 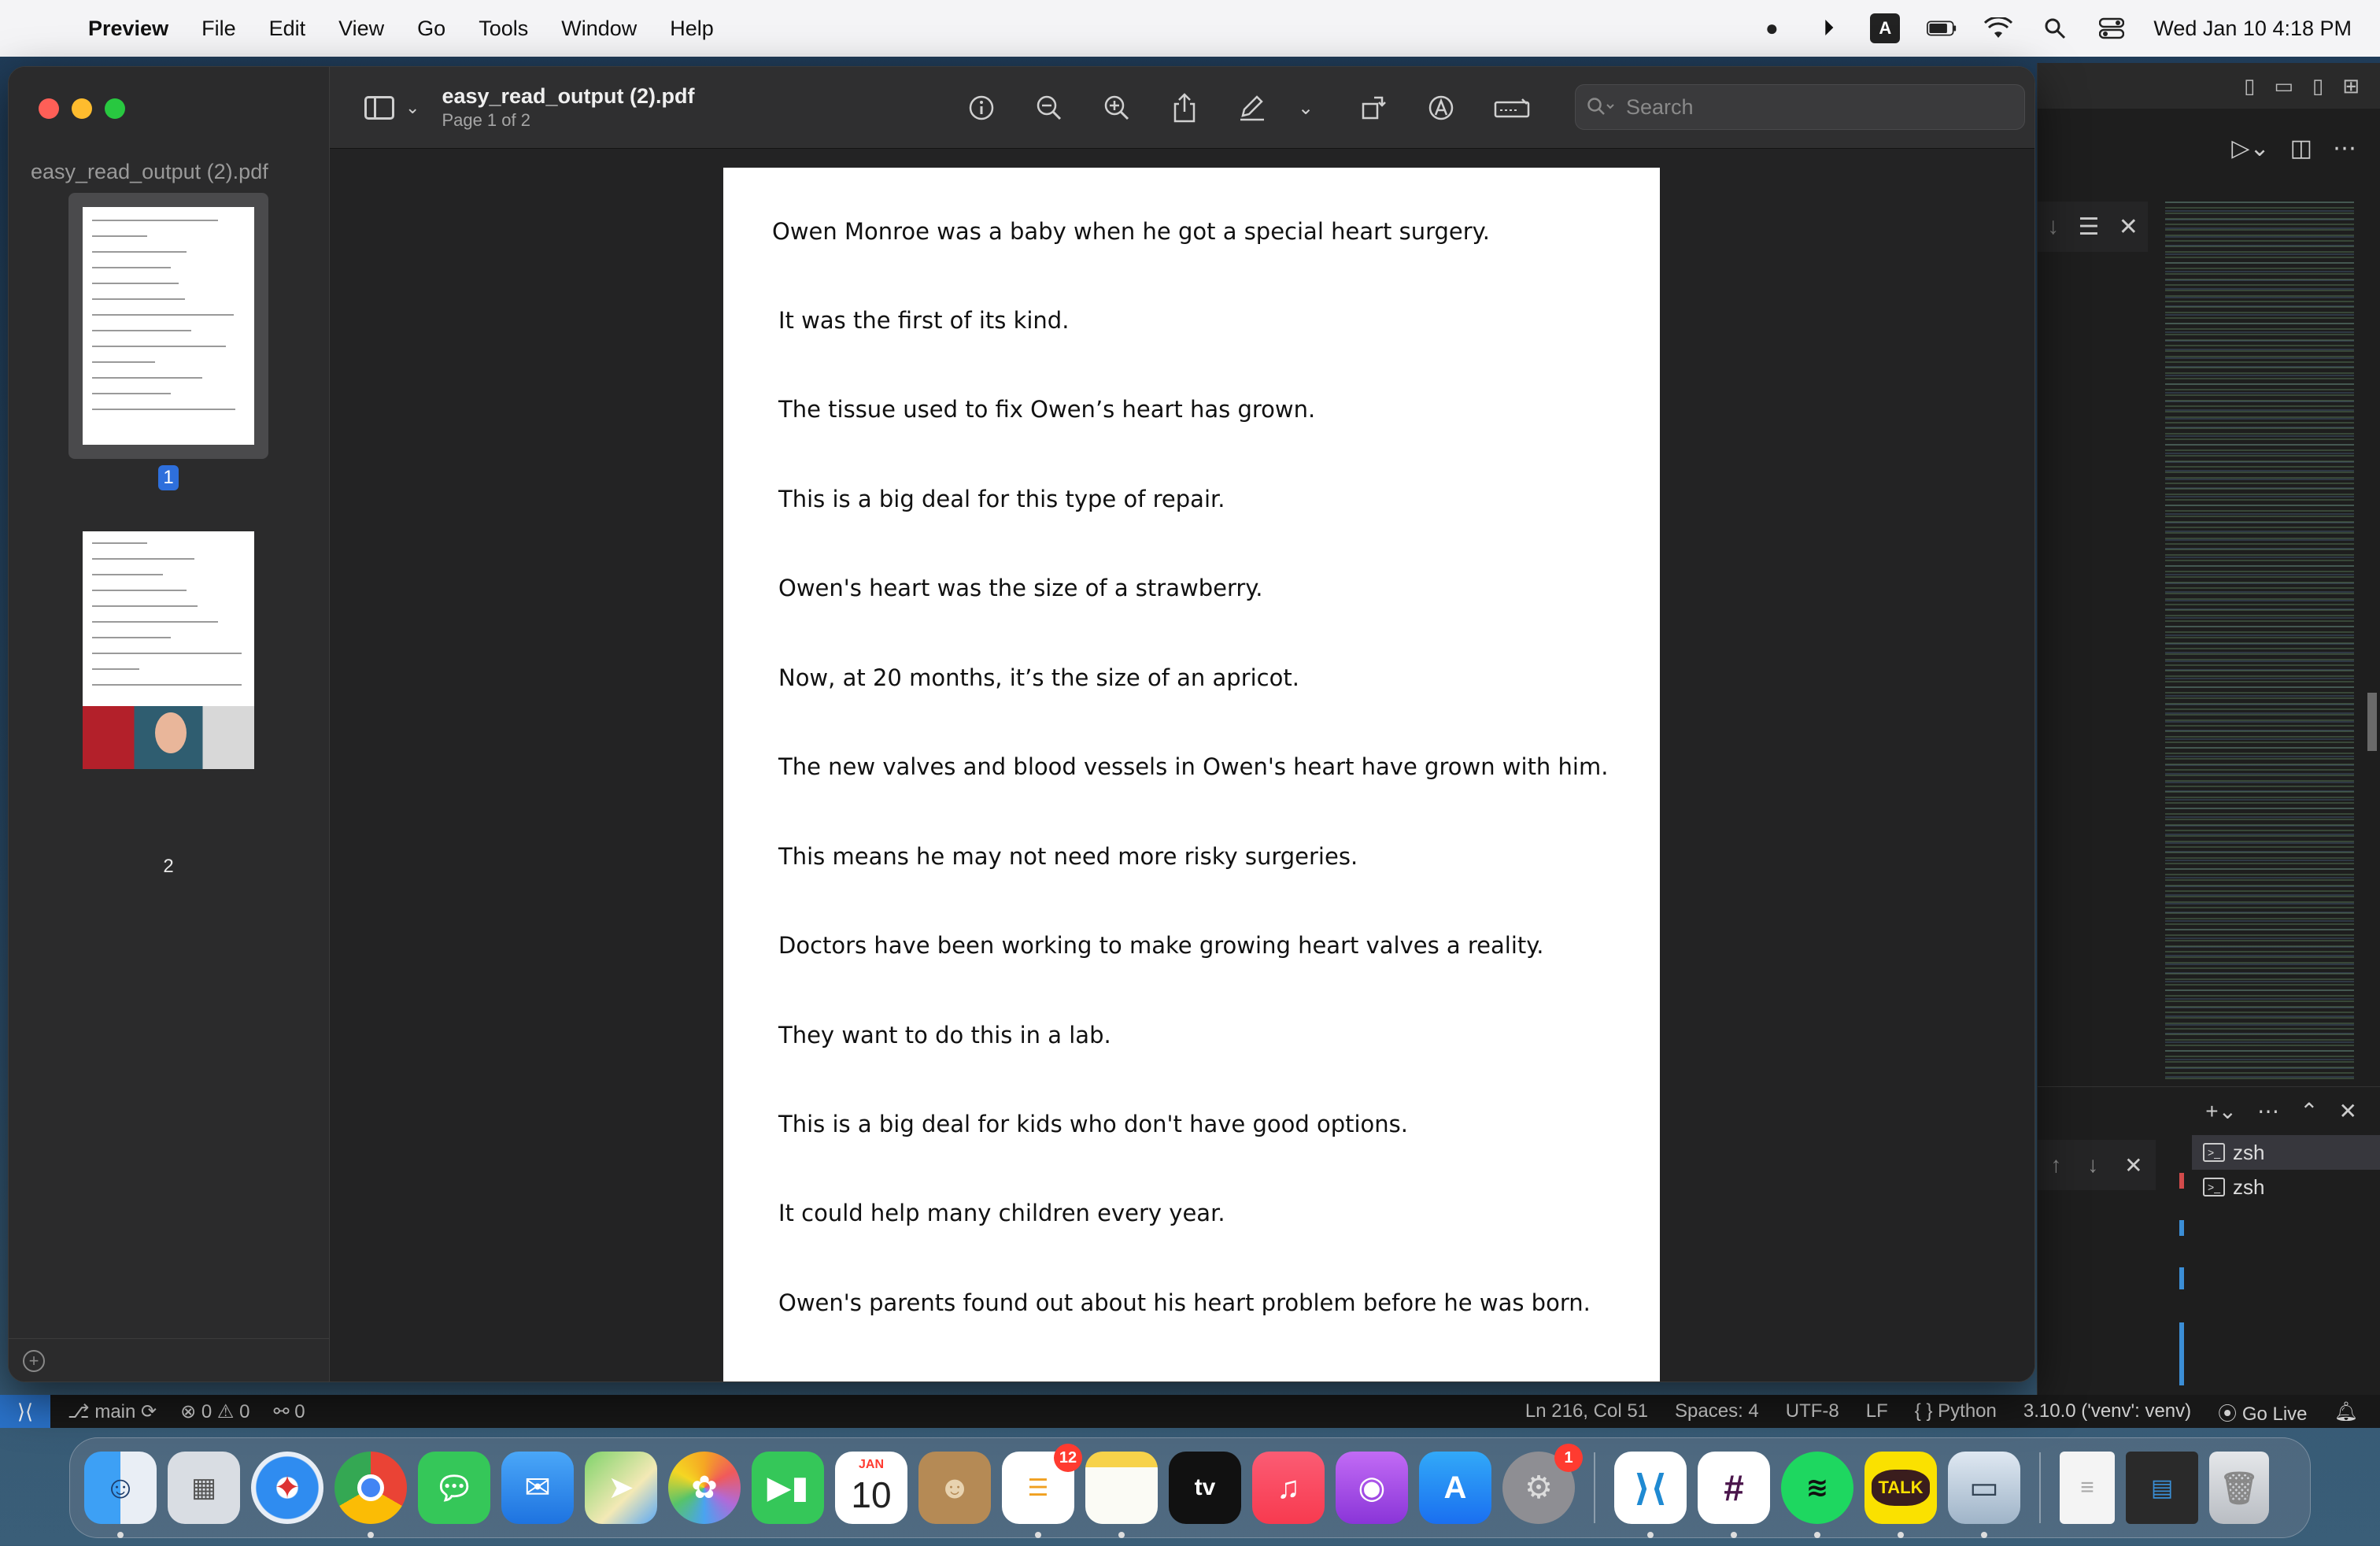 What do you see at coordinates (1900, 1495) in the screenshot?
I see `dock-kakaotalk-icon: TALK` at bounding box center [1900, 1495].